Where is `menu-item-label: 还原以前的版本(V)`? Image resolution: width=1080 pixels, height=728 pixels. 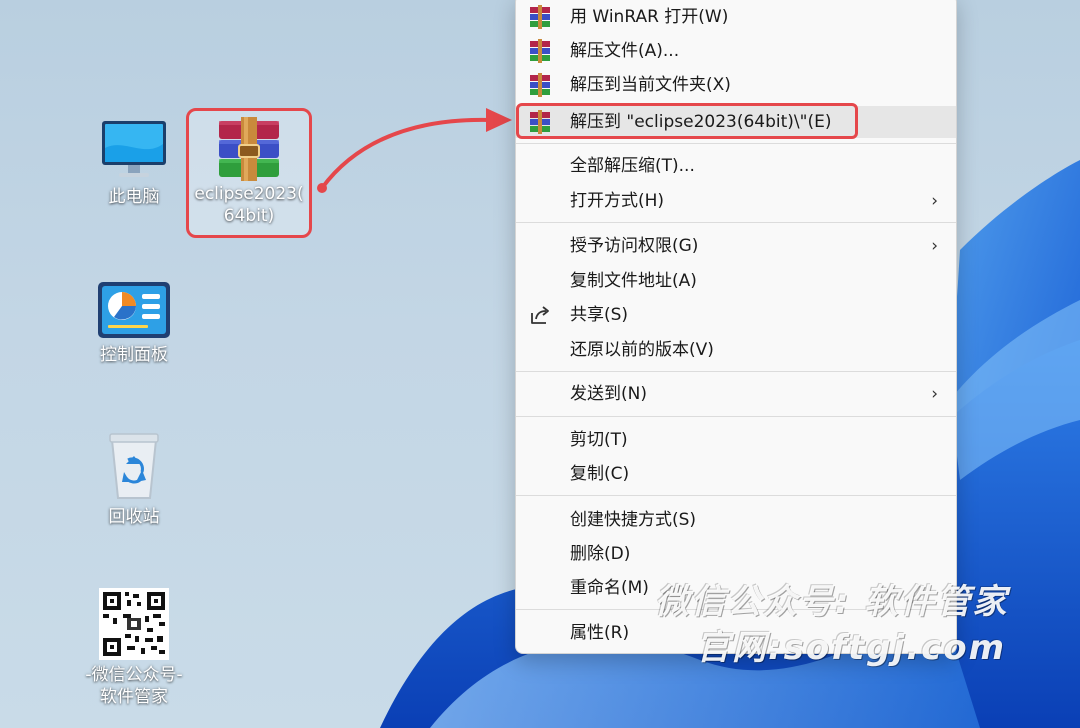
menu-item-label: 还原以前的版本(V) is located at coordinates (642, 350).